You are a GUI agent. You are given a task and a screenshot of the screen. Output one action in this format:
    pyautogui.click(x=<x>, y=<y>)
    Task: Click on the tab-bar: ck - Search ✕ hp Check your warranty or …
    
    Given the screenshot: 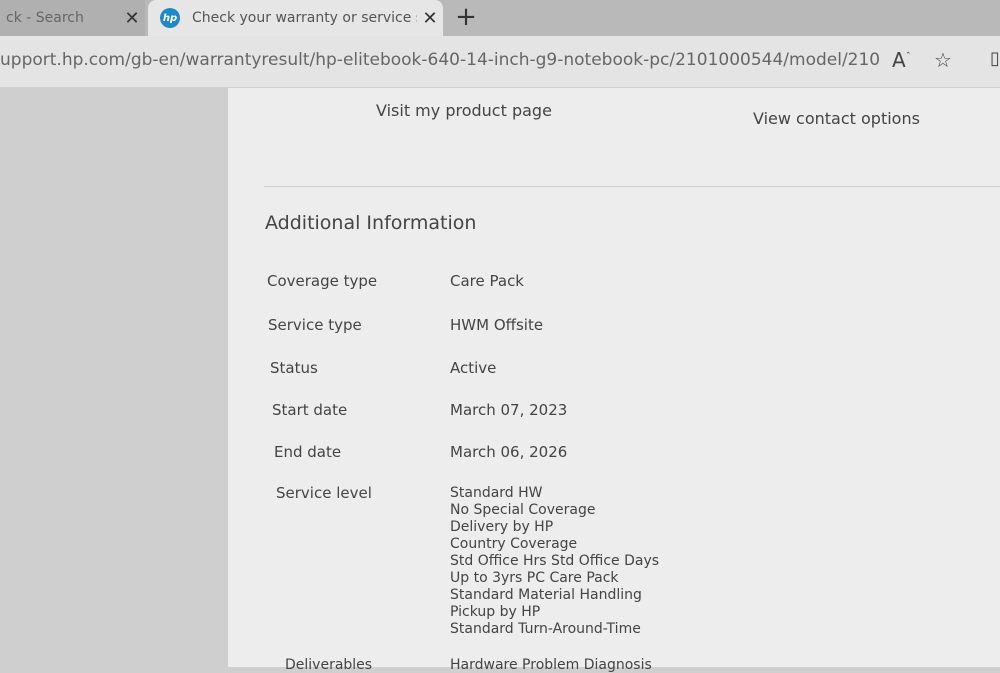 What is the action you would take?
    pyautogui.click(x=500, y=18)
    